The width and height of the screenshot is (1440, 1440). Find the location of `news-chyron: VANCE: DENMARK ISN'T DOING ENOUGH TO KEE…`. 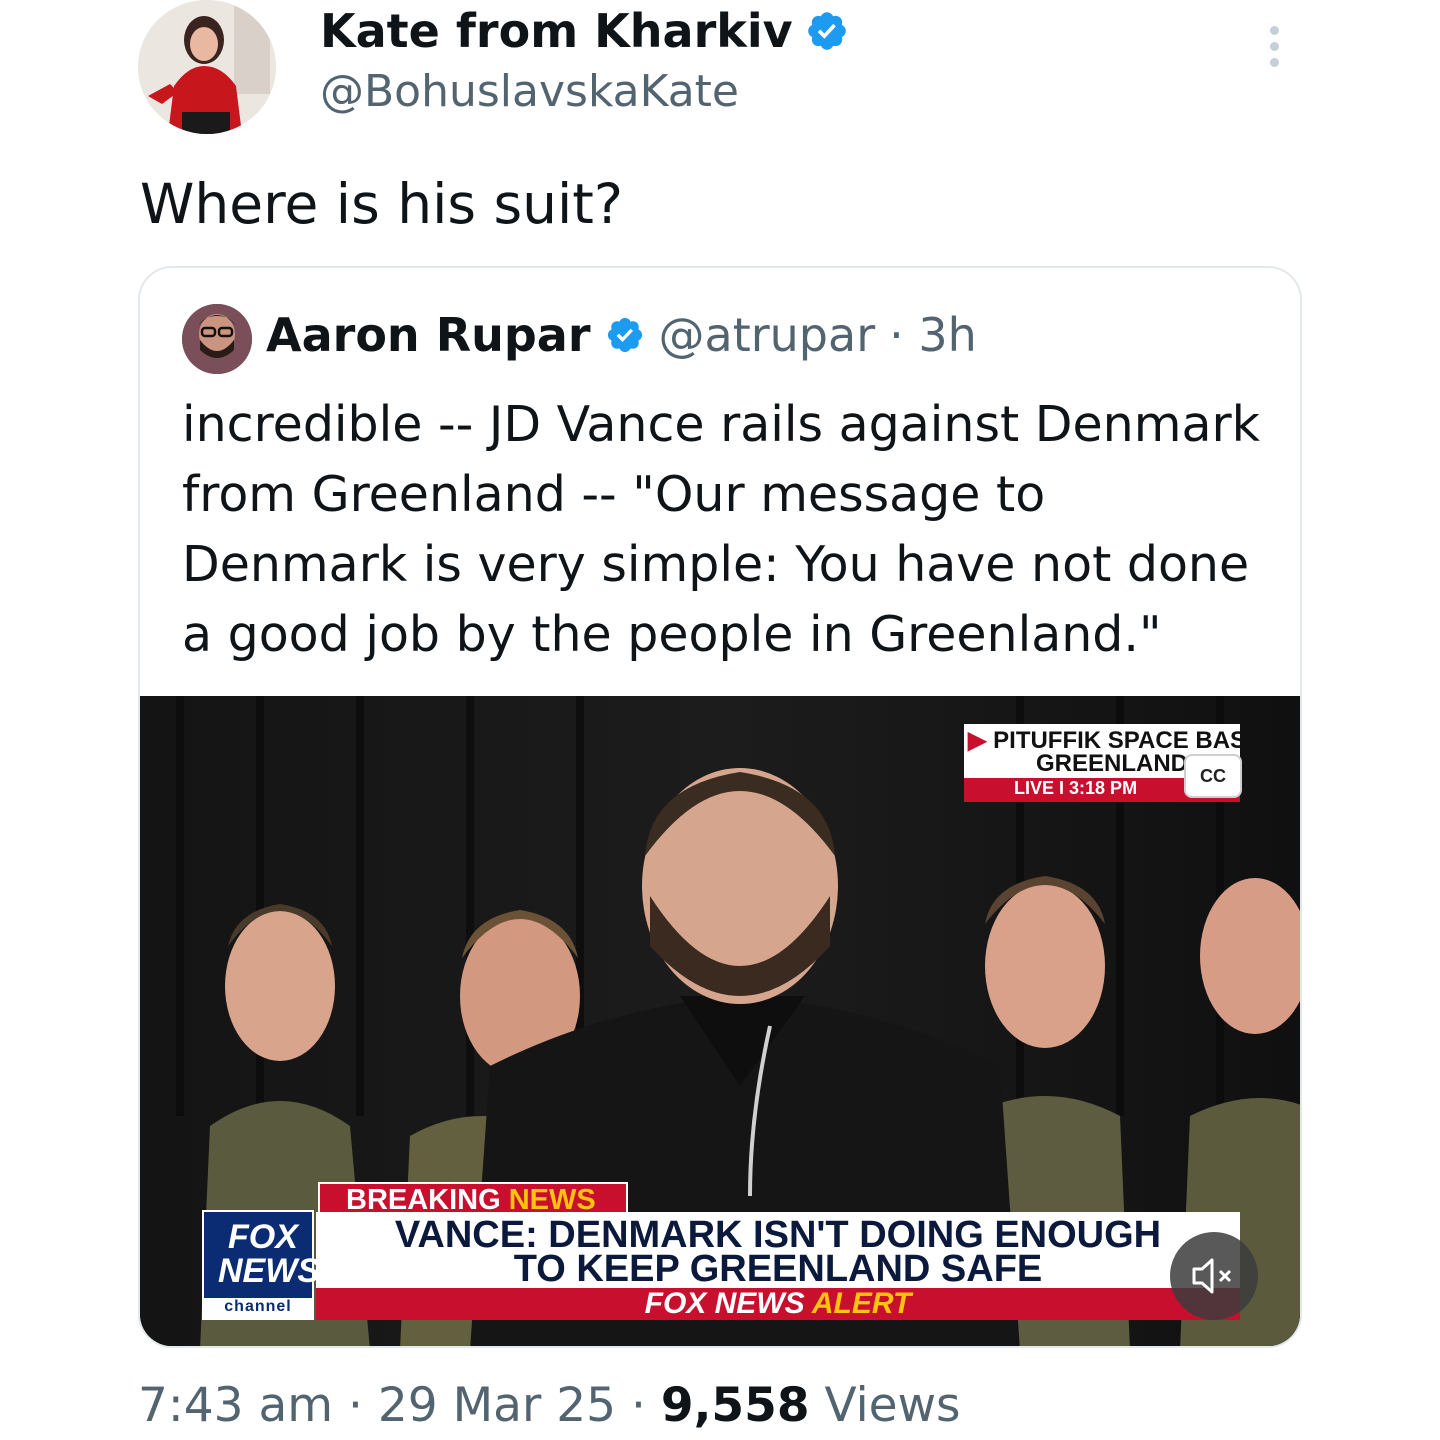

news-chyron: VANCE: DENMARK ISN'T DOING ENOUGH TO KEE… is located at coordinates (778, 1266).